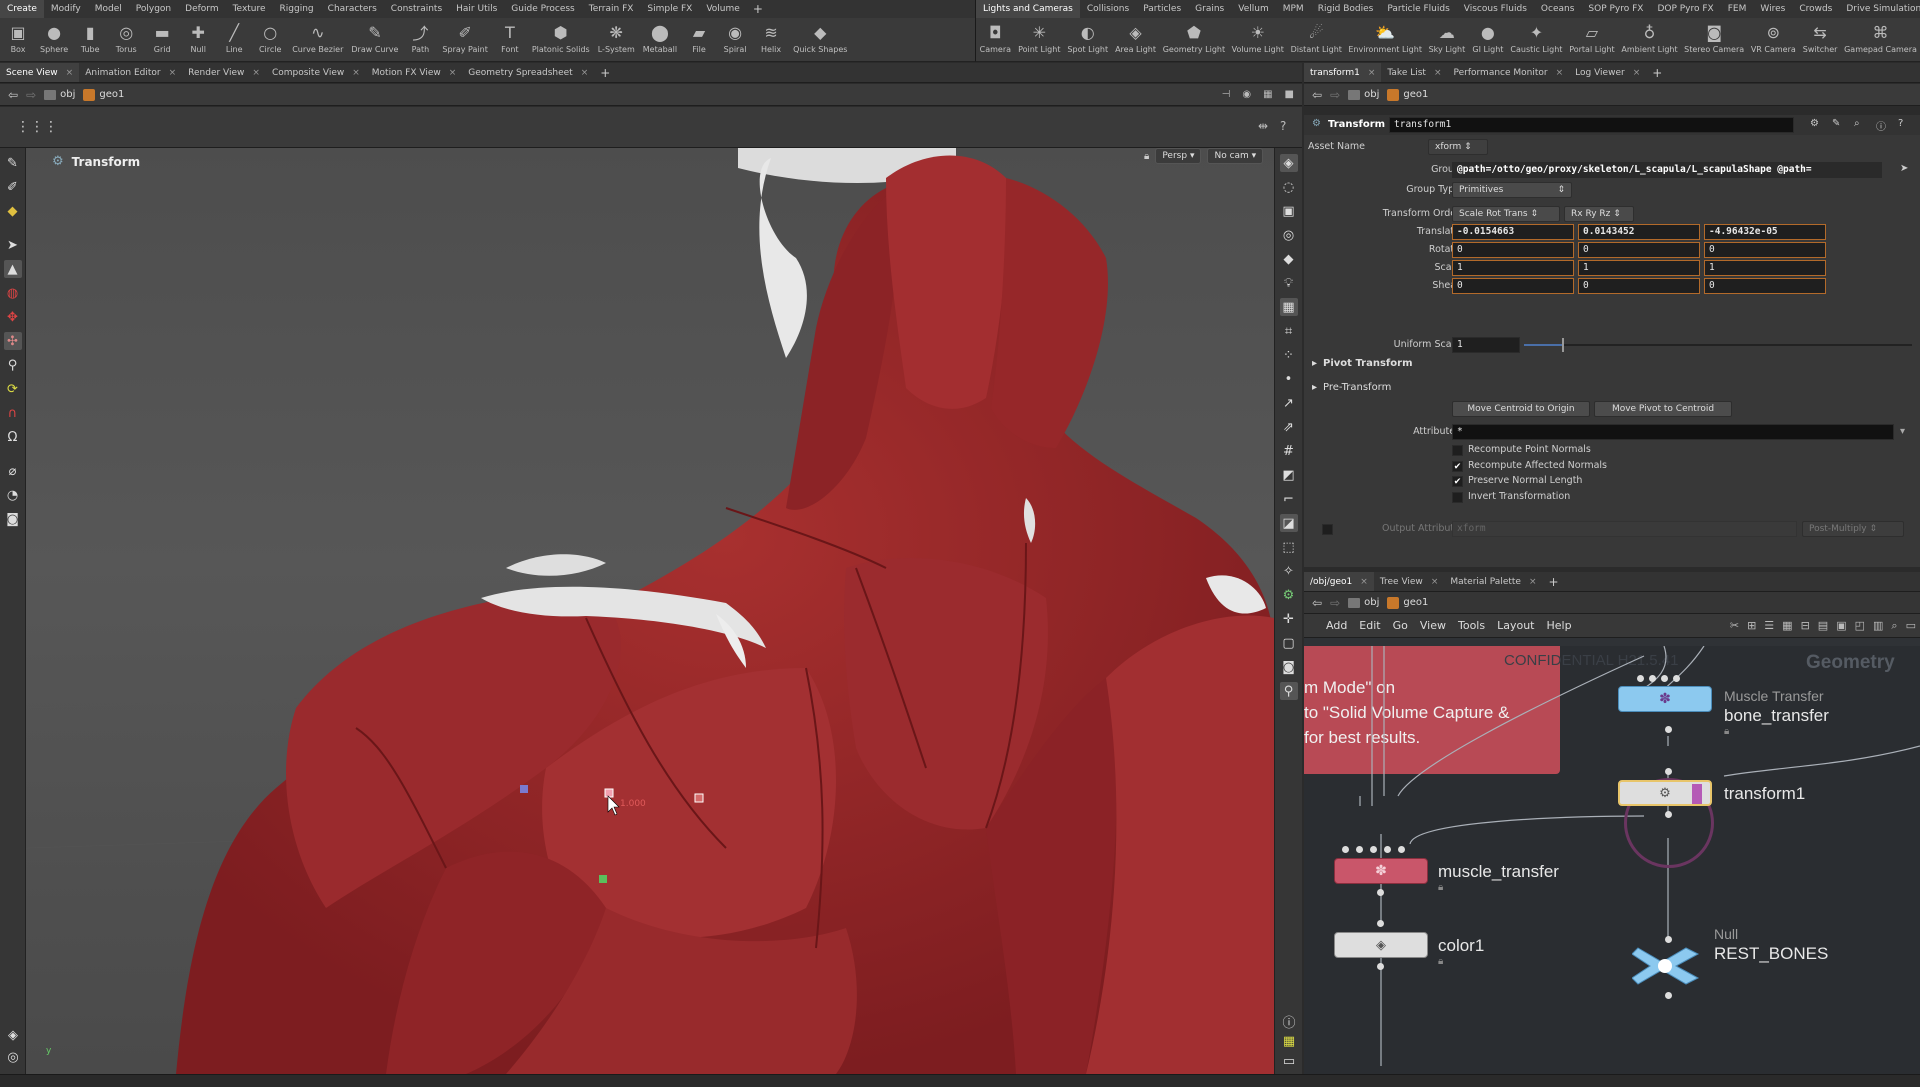 This screenshot has width=1920, height=1087. Describe the element at coordinates (416, 9) in the screenshot. I see `shelf-tab-constraints: Constraints` at that location.